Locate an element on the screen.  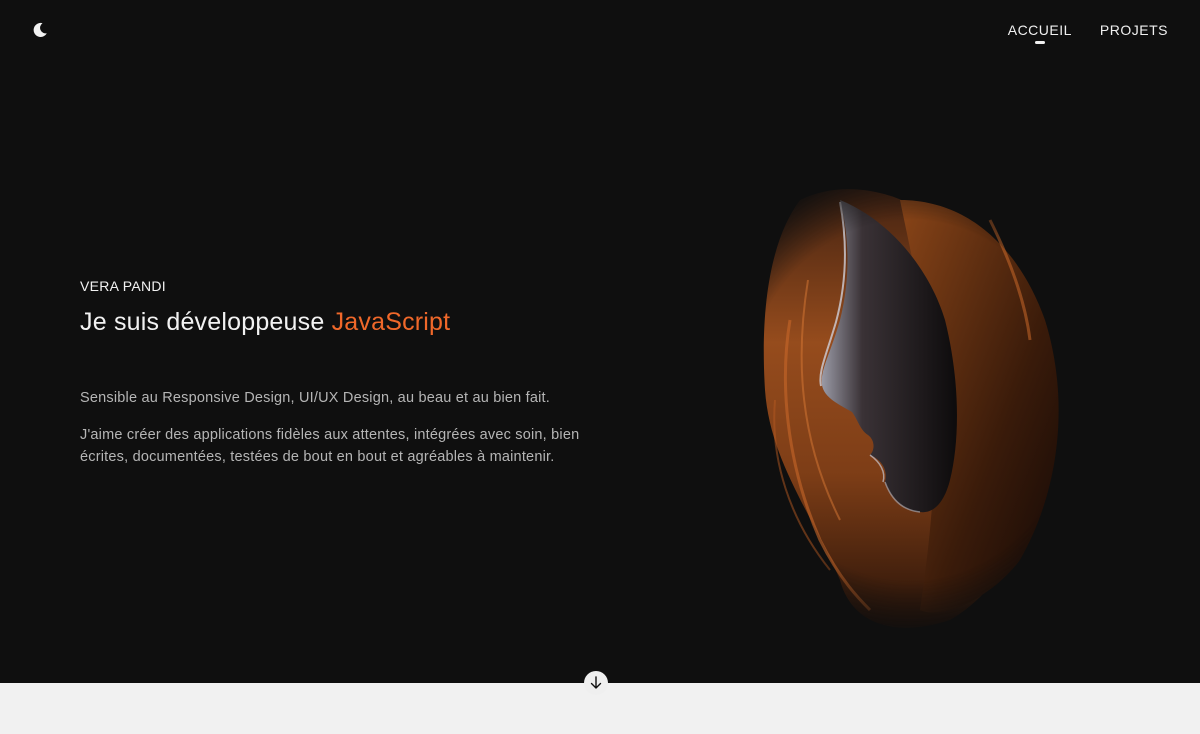
arrow-down-icon is located at coordinates (596, 682).